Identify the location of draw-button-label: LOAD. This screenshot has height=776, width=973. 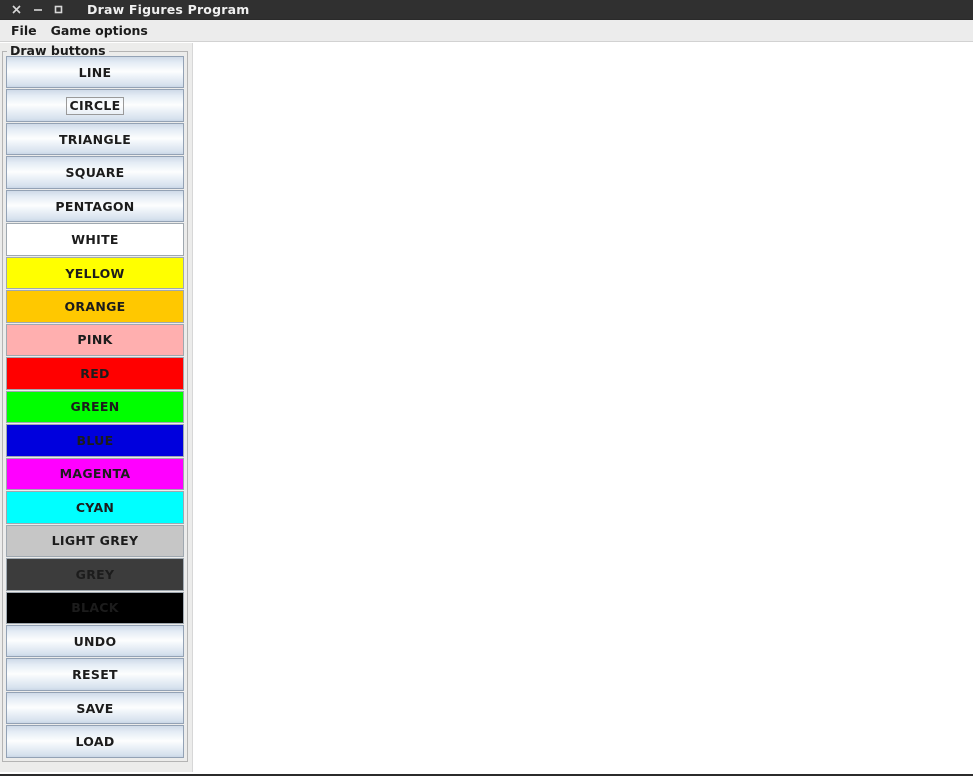
(95, 742).